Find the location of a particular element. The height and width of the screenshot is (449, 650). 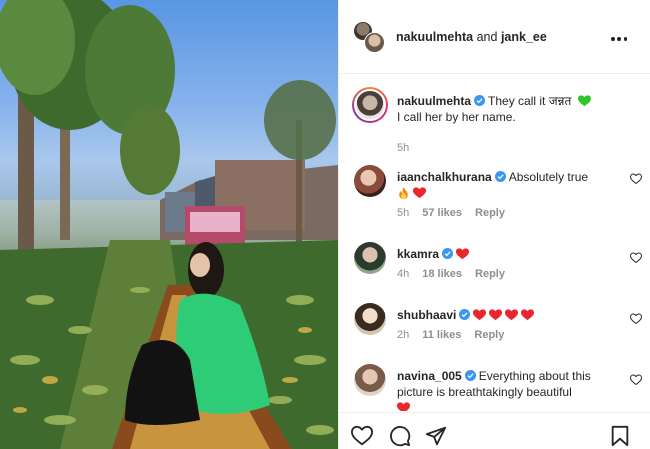

comment-icon is located at coordinates (400, 436).